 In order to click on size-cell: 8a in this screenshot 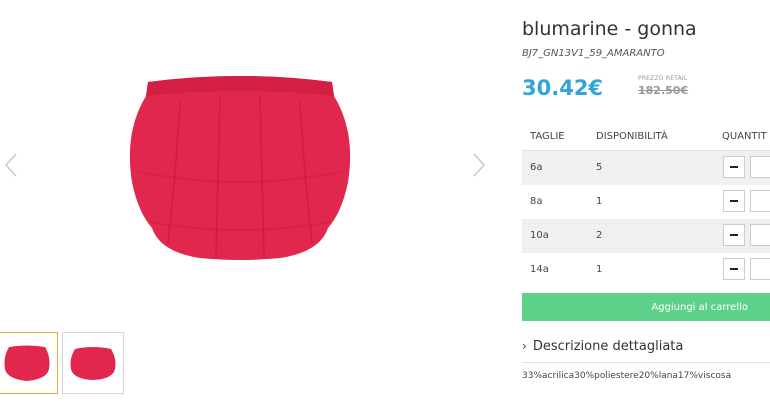, I will do `click(536, 201)`.